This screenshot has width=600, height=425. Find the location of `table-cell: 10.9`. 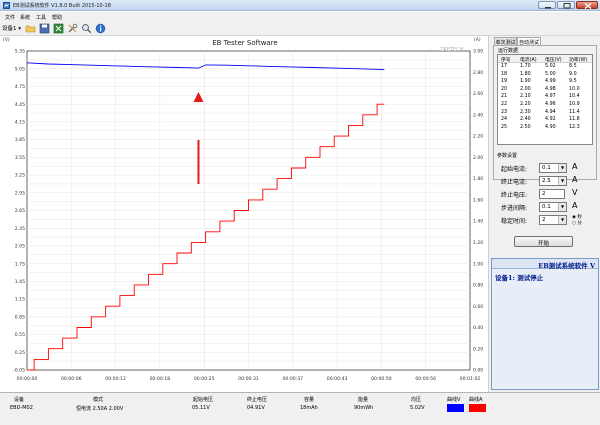

table-cell: 10.9 is located at coordinates (574, 104).